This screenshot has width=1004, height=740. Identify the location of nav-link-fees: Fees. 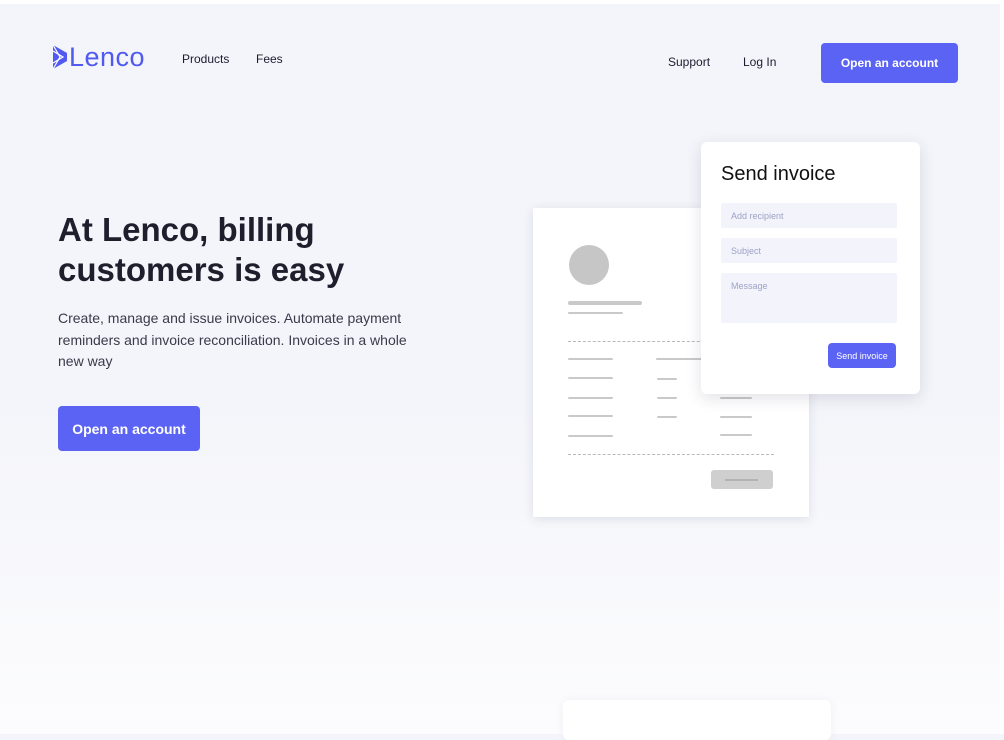
(269, 59).